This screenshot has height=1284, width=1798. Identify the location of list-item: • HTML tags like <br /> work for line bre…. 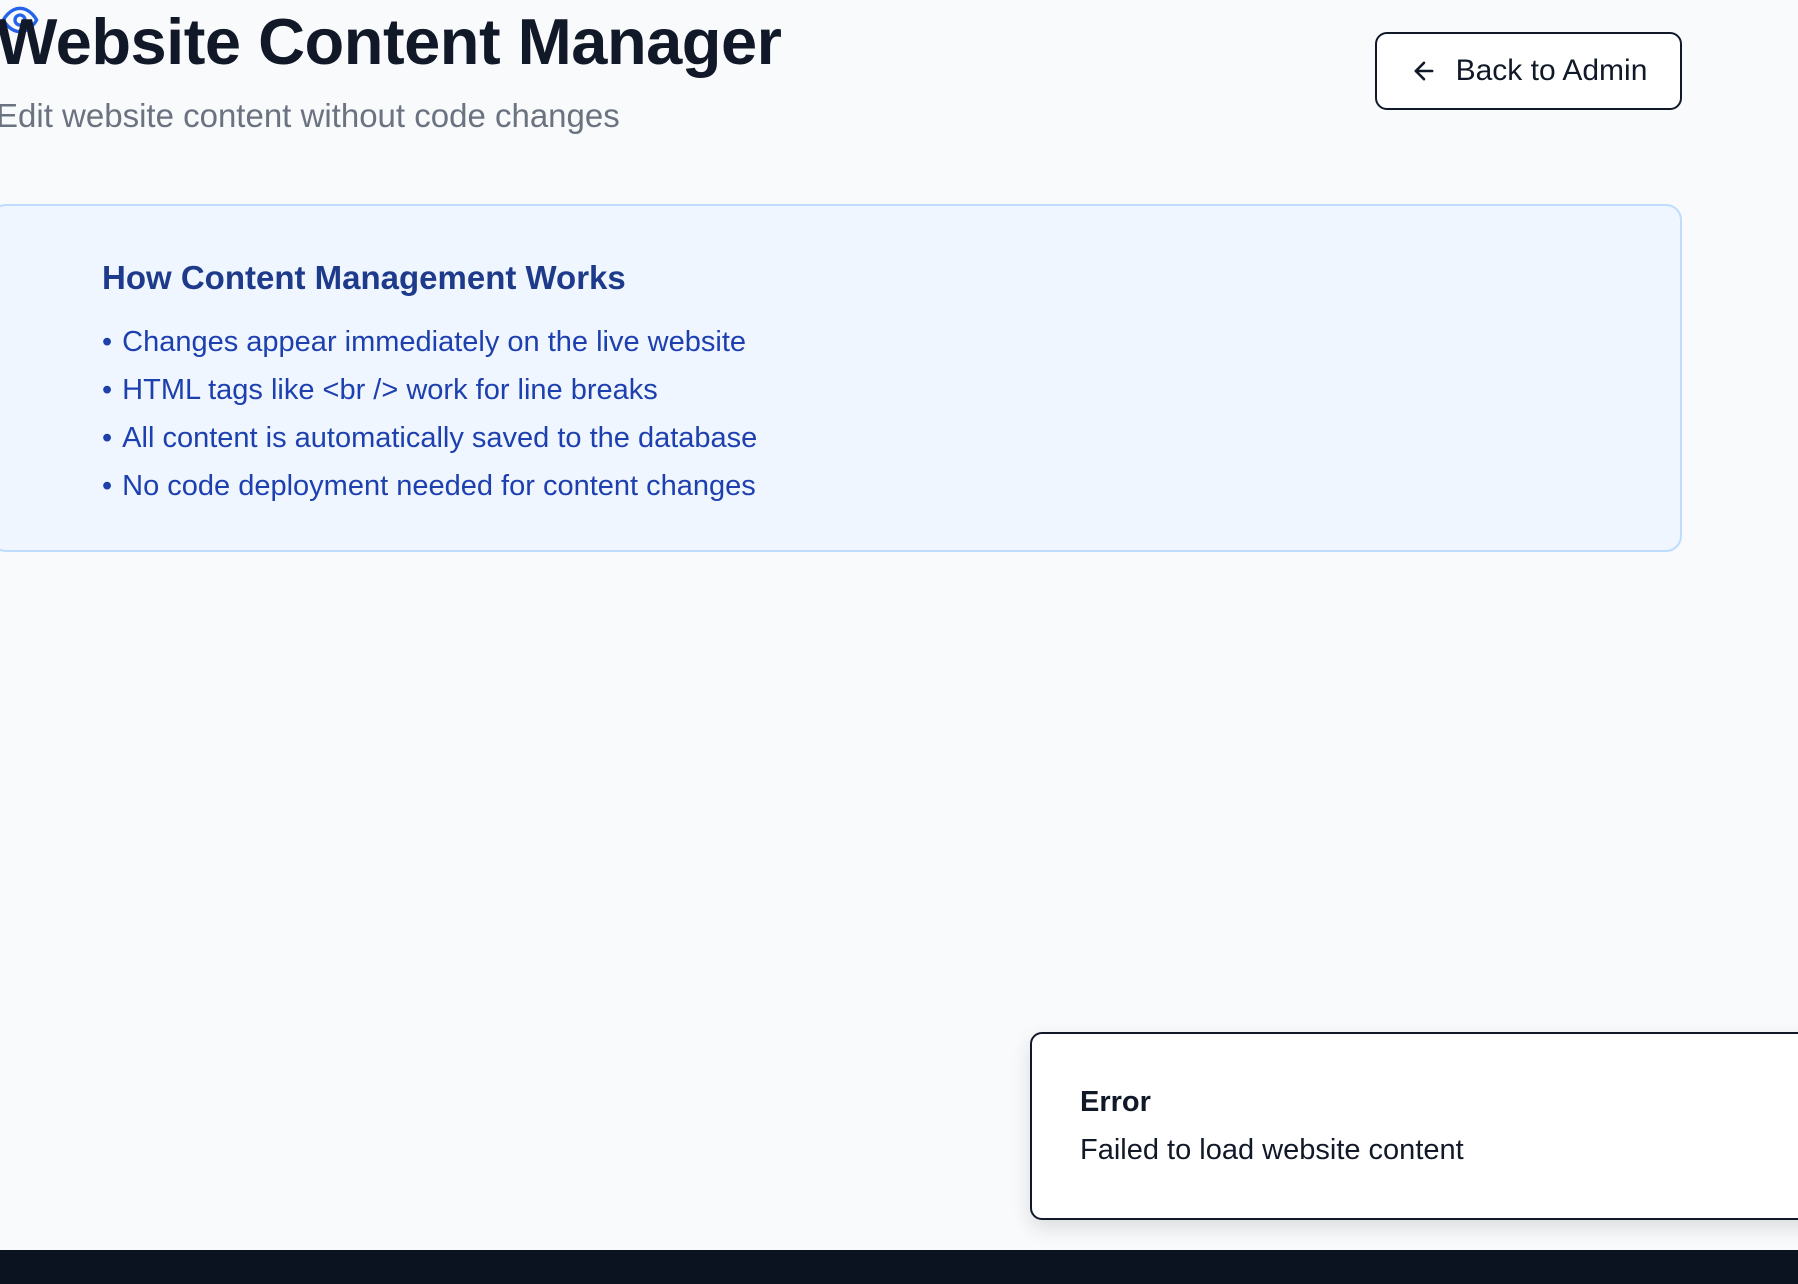
(429, 390).